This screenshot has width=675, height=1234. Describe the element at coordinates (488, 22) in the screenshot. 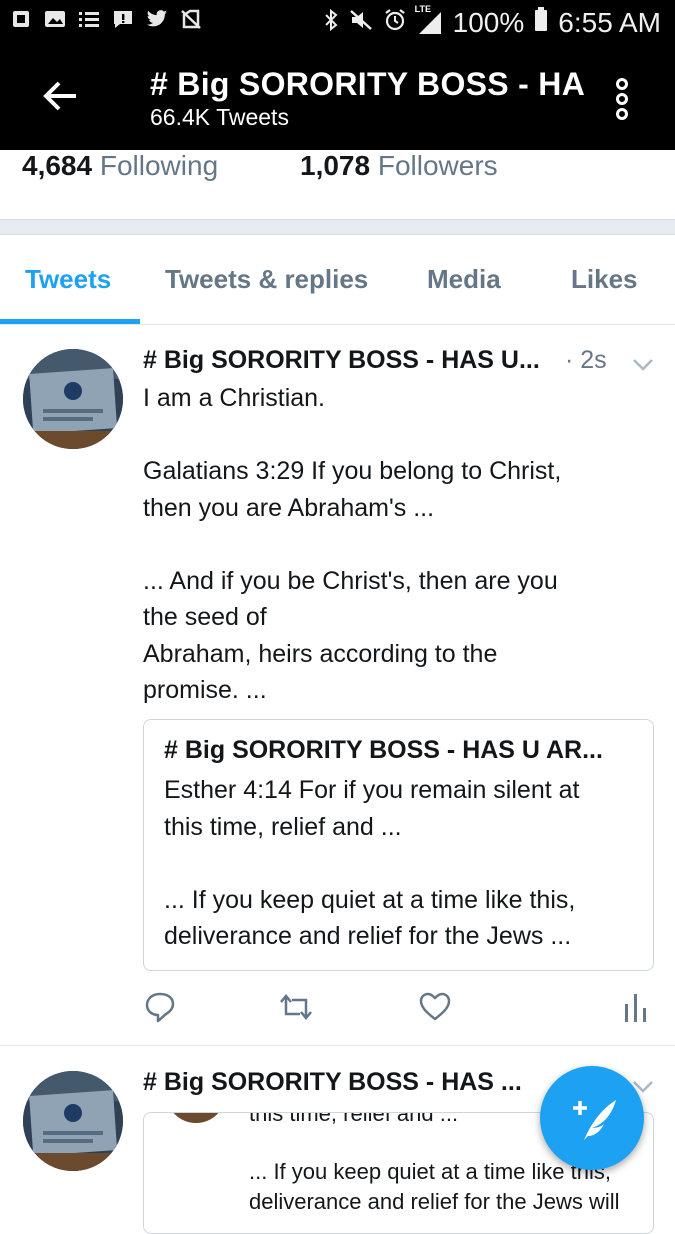

I see `battery-percent: 100%` at that location.